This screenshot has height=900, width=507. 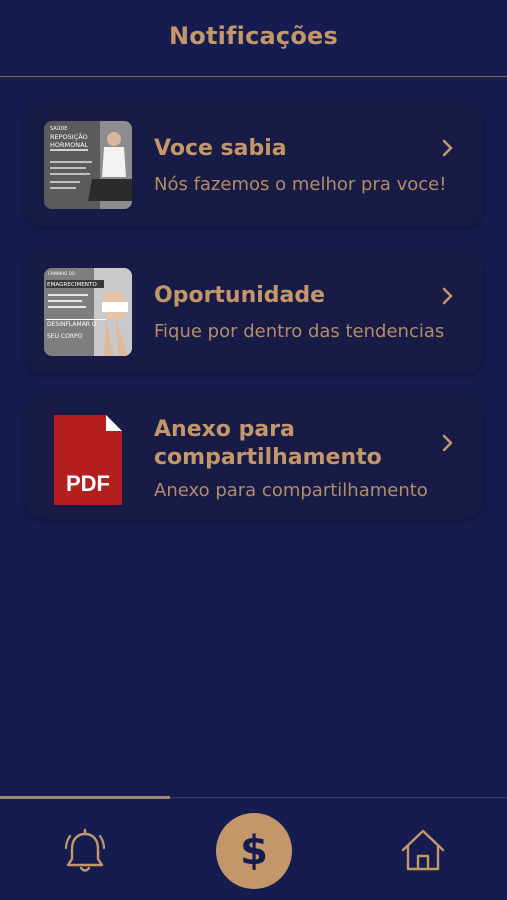 I want to click on notification-thumbnail: SAÚDE REPOSIÇÃO HORMONAL, so click(x=88, y=165).